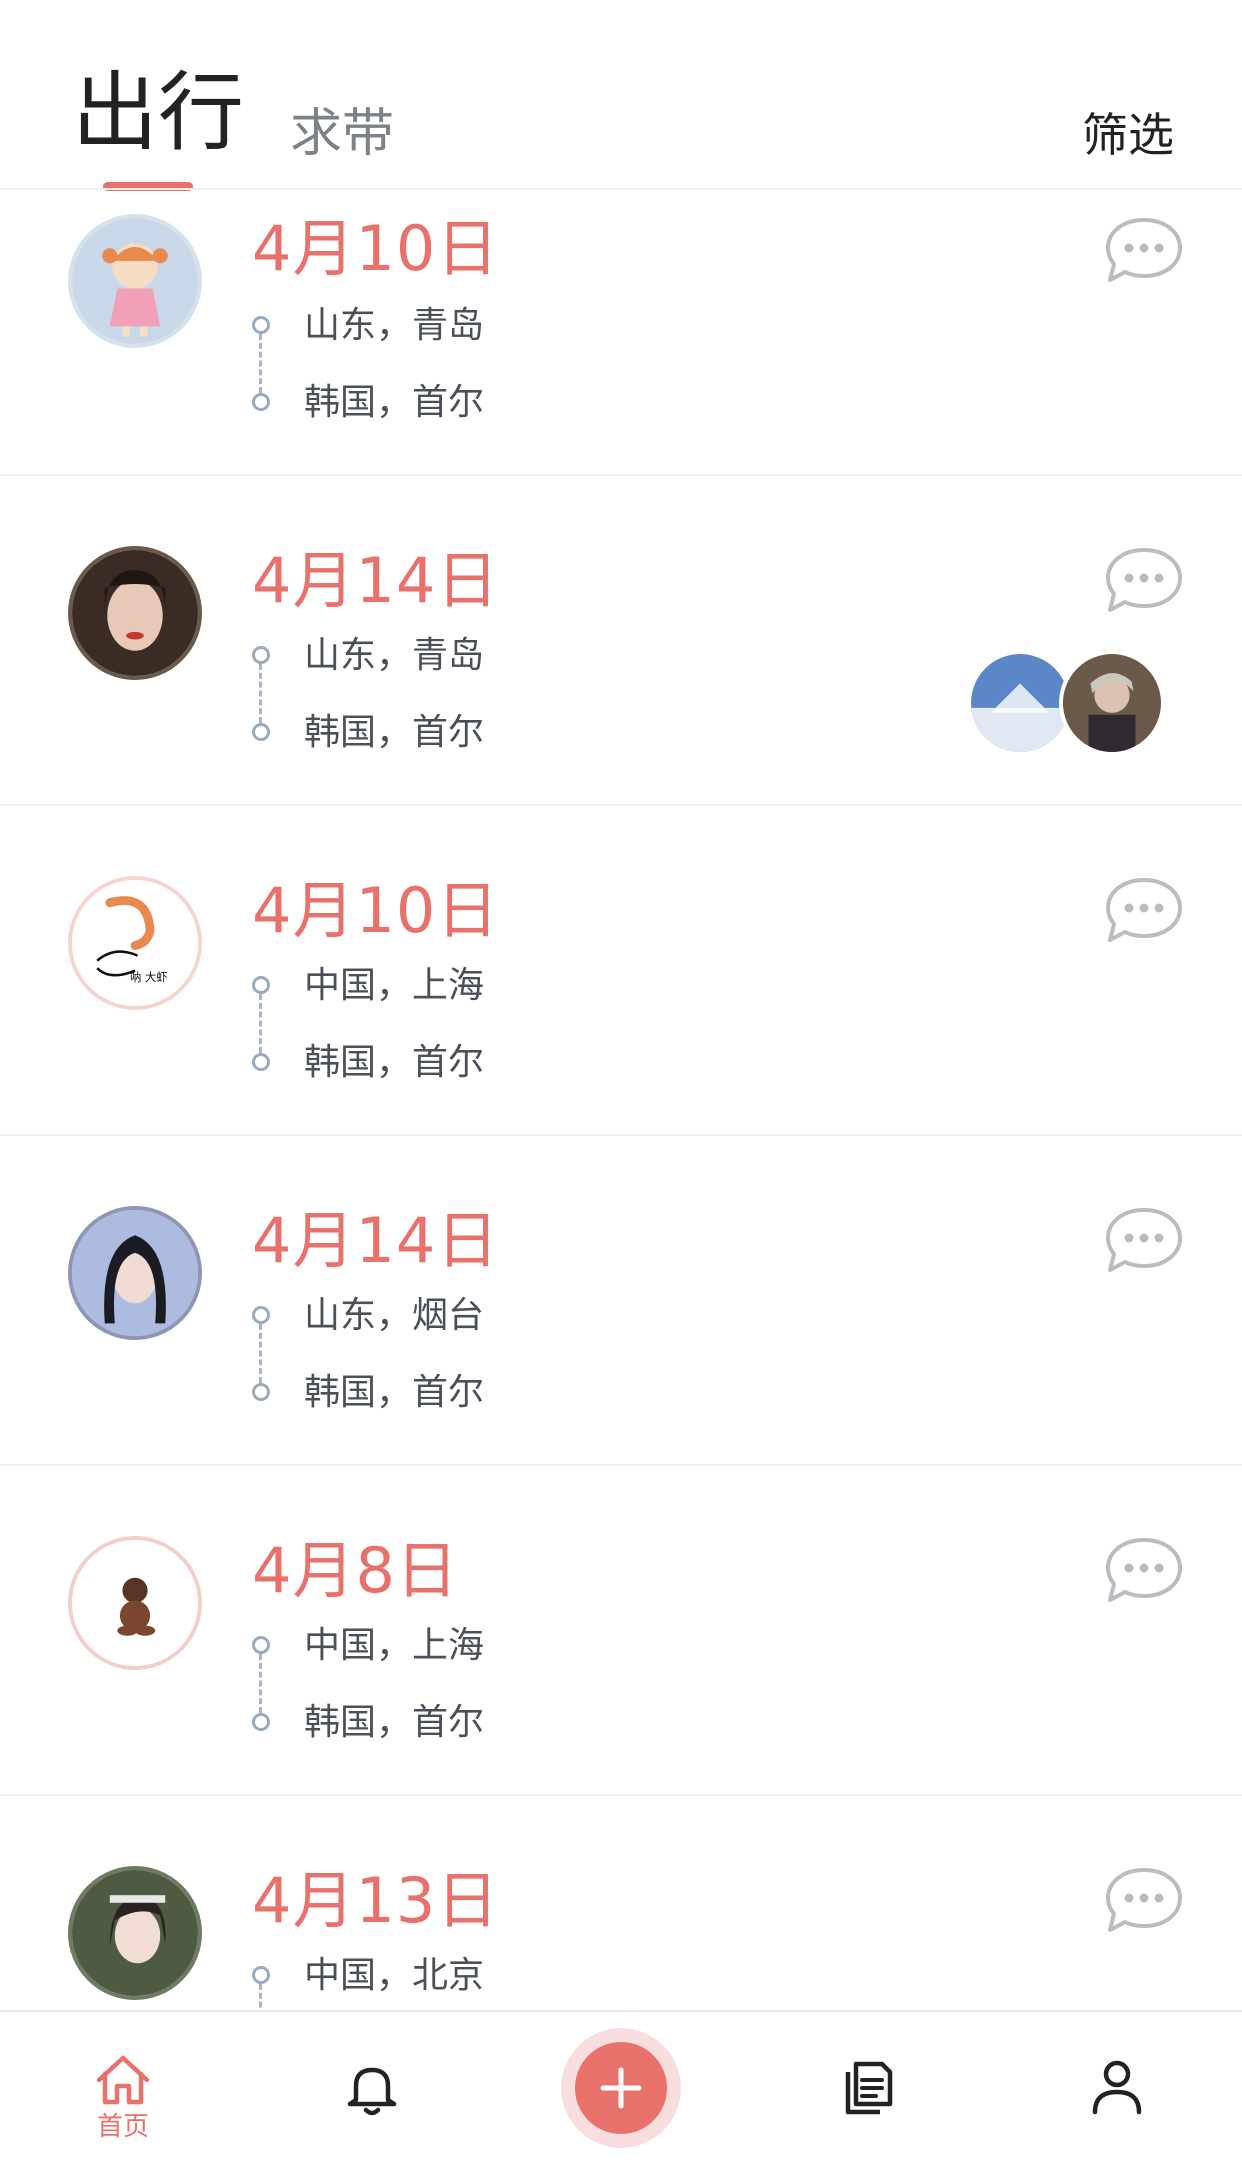 This screenshot has height=2168, width=1242. Describe the element at coordinates (621, 95) in the screenshot. I see `top-header: 出行 求带 筛选` at that location.